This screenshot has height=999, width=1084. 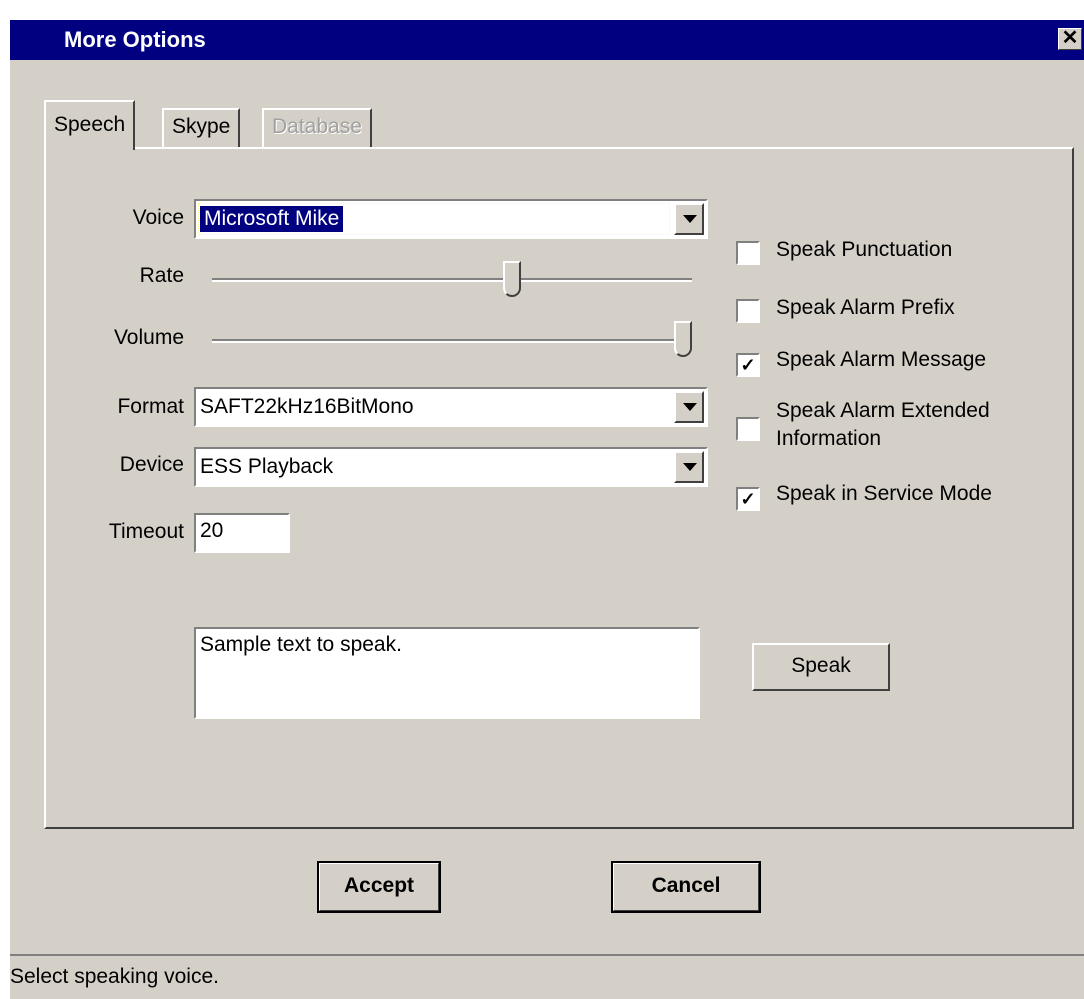 I want to click on voice-focus-ring, so click(x=434, y=219).